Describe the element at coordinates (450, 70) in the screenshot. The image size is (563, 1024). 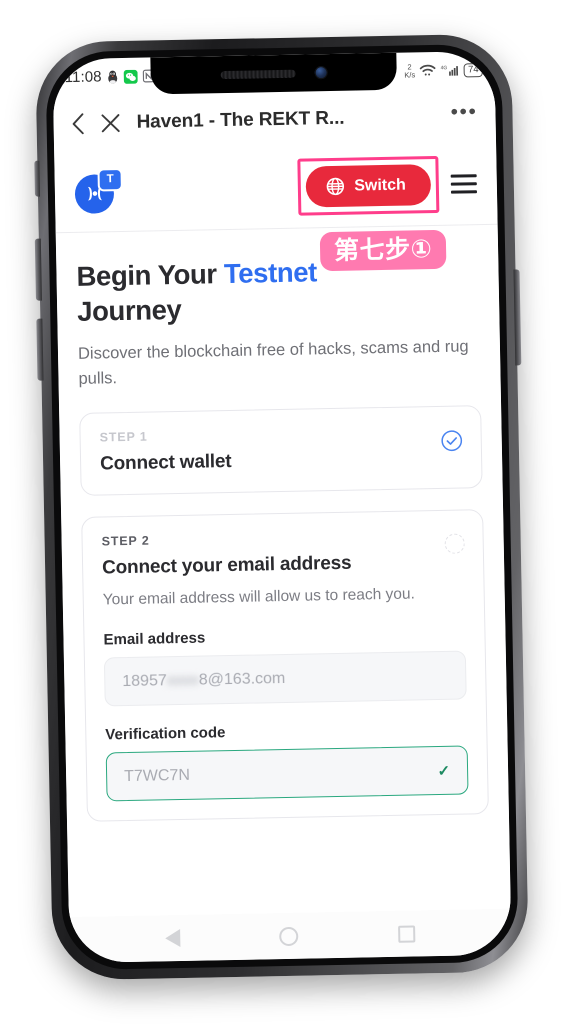
I see `signal-4g-icon: 4G` at that location.